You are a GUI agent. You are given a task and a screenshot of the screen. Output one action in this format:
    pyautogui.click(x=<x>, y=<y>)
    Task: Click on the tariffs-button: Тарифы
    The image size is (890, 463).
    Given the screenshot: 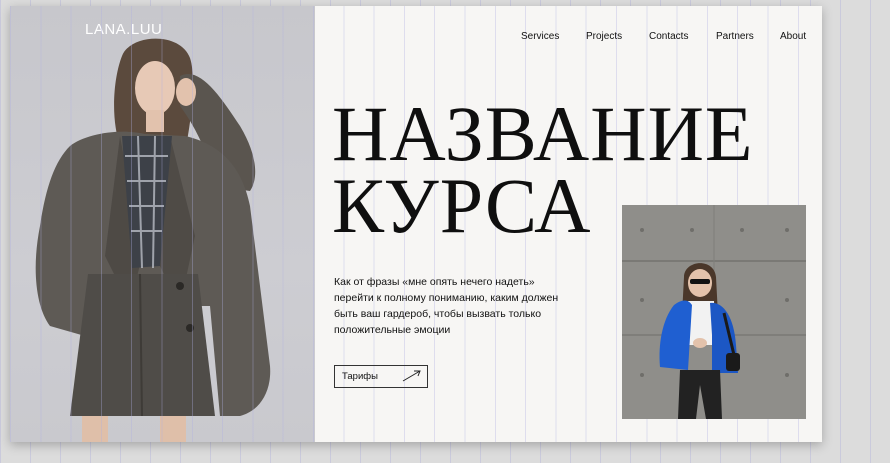 What is the action you would take?
    pyautogui.click(x=381, y=376)
    